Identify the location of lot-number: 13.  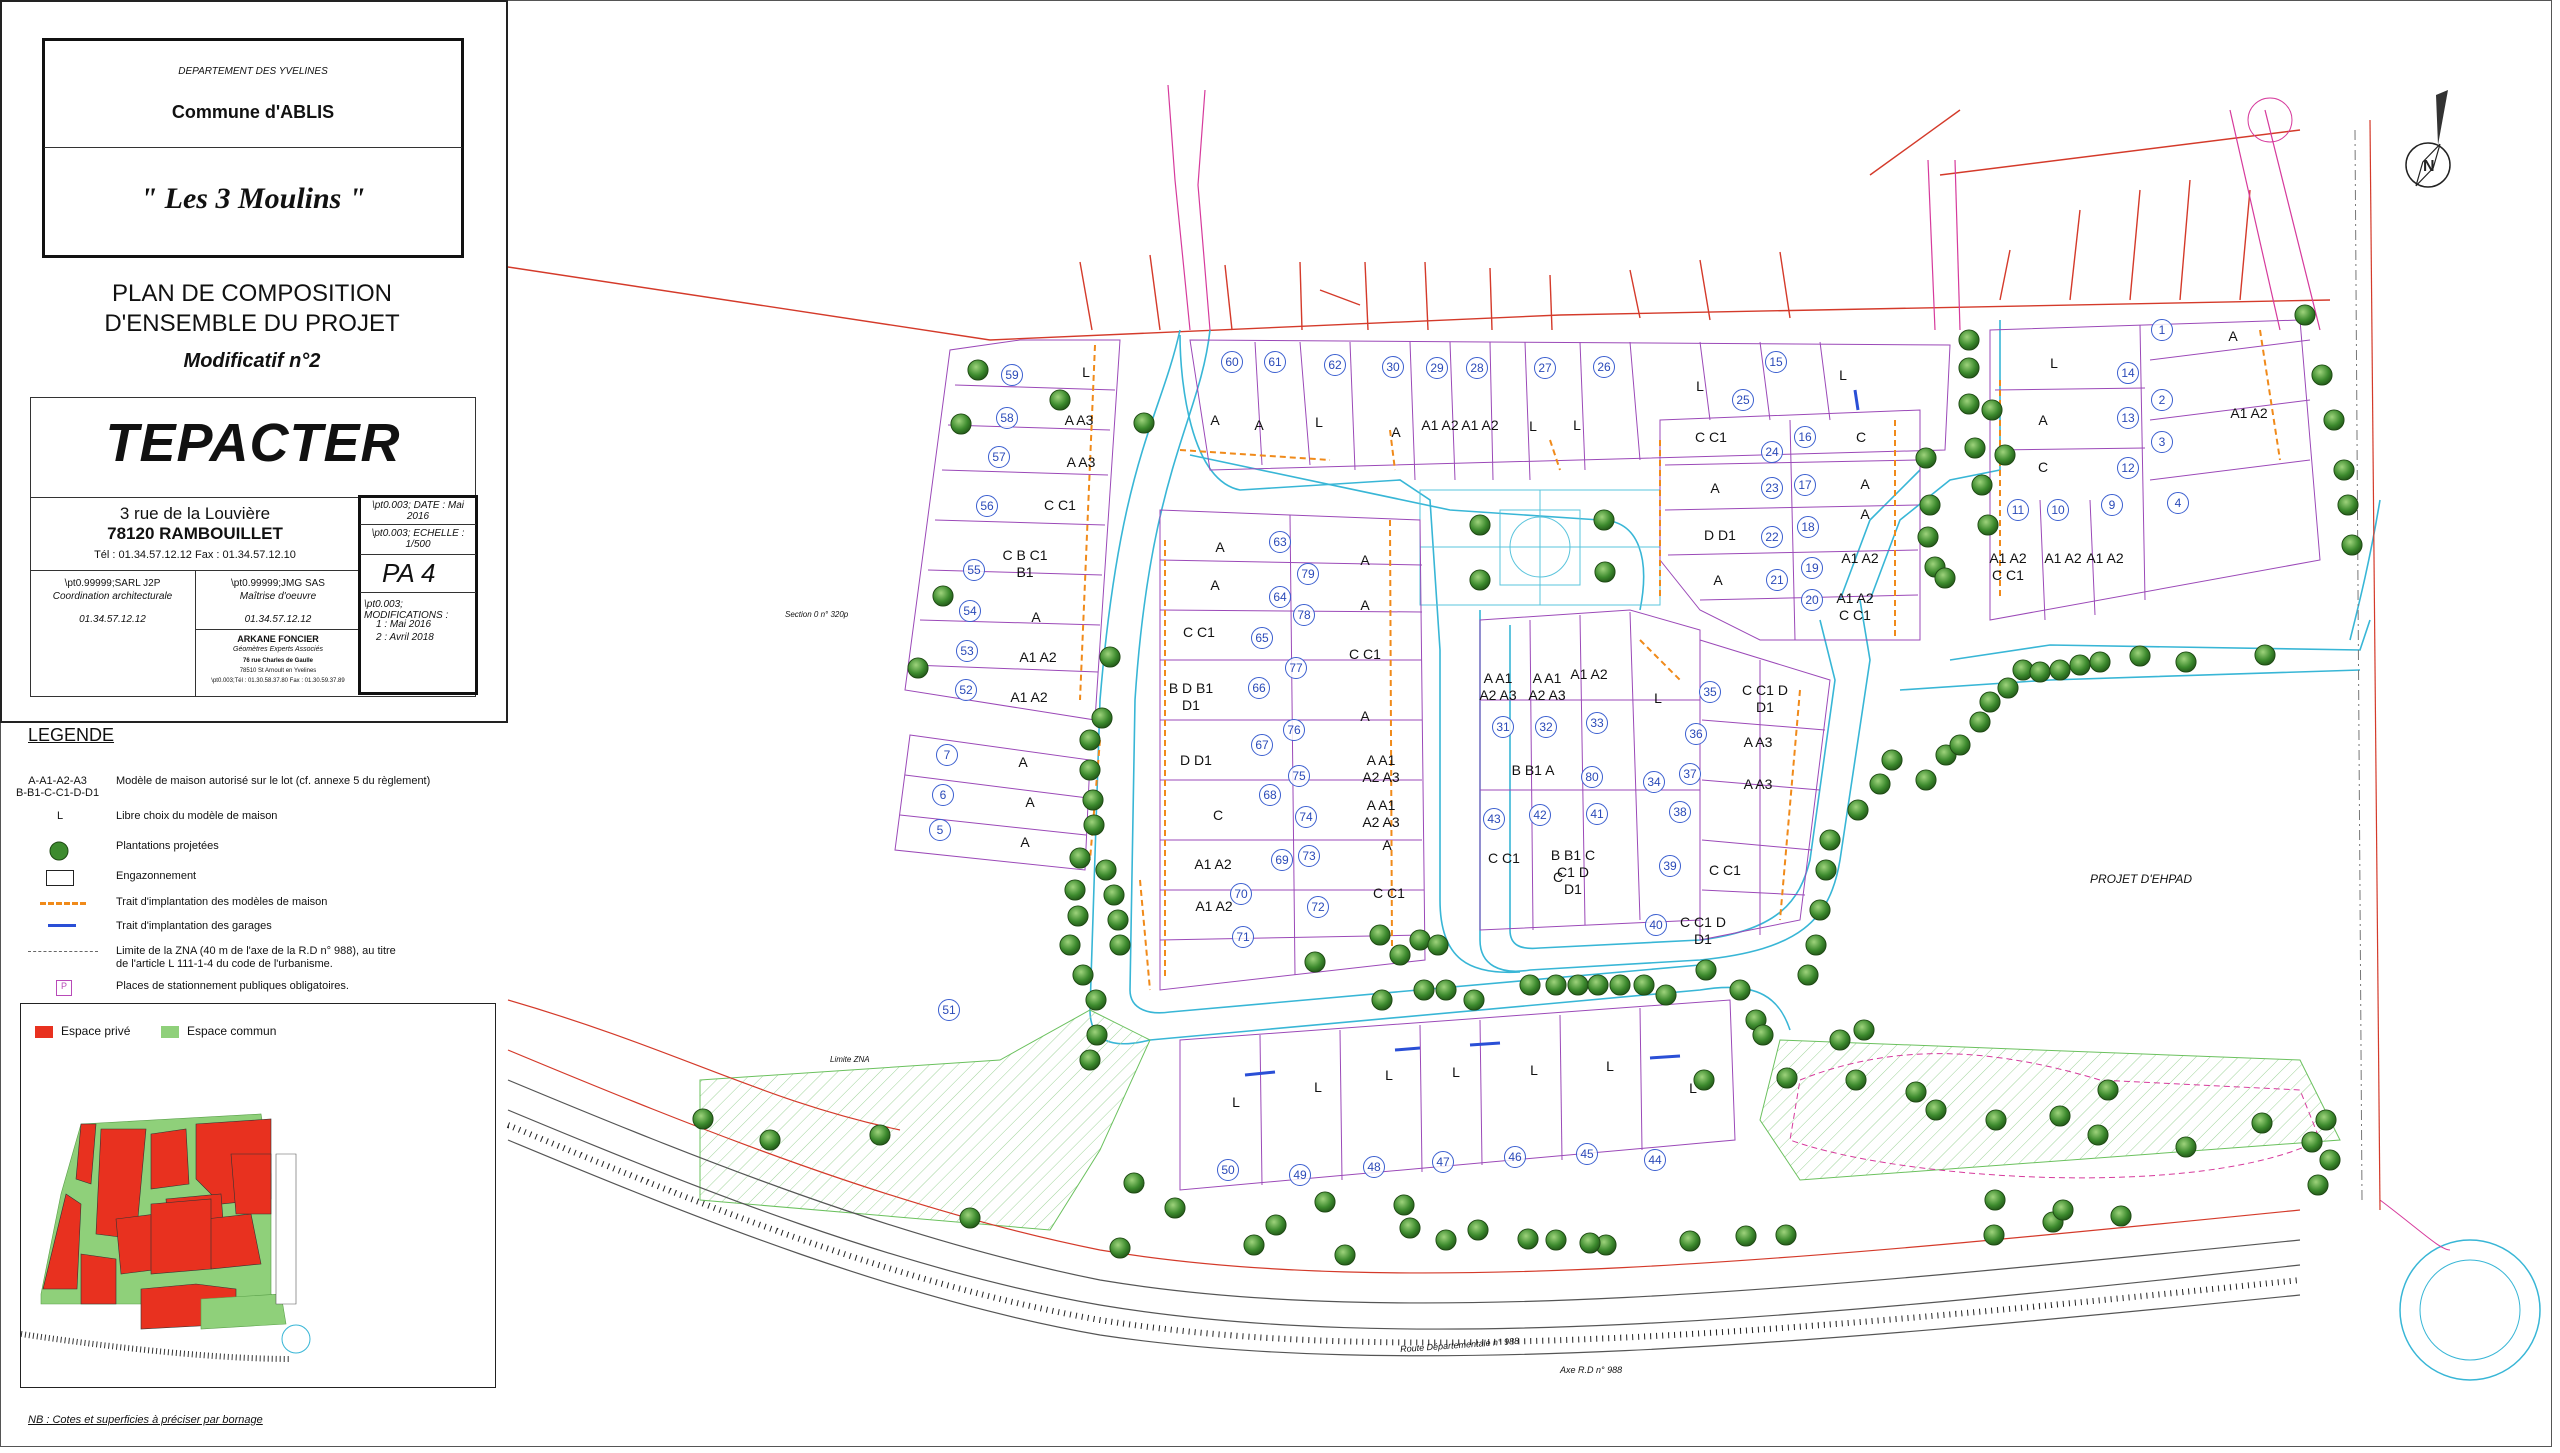
(2128, 418).